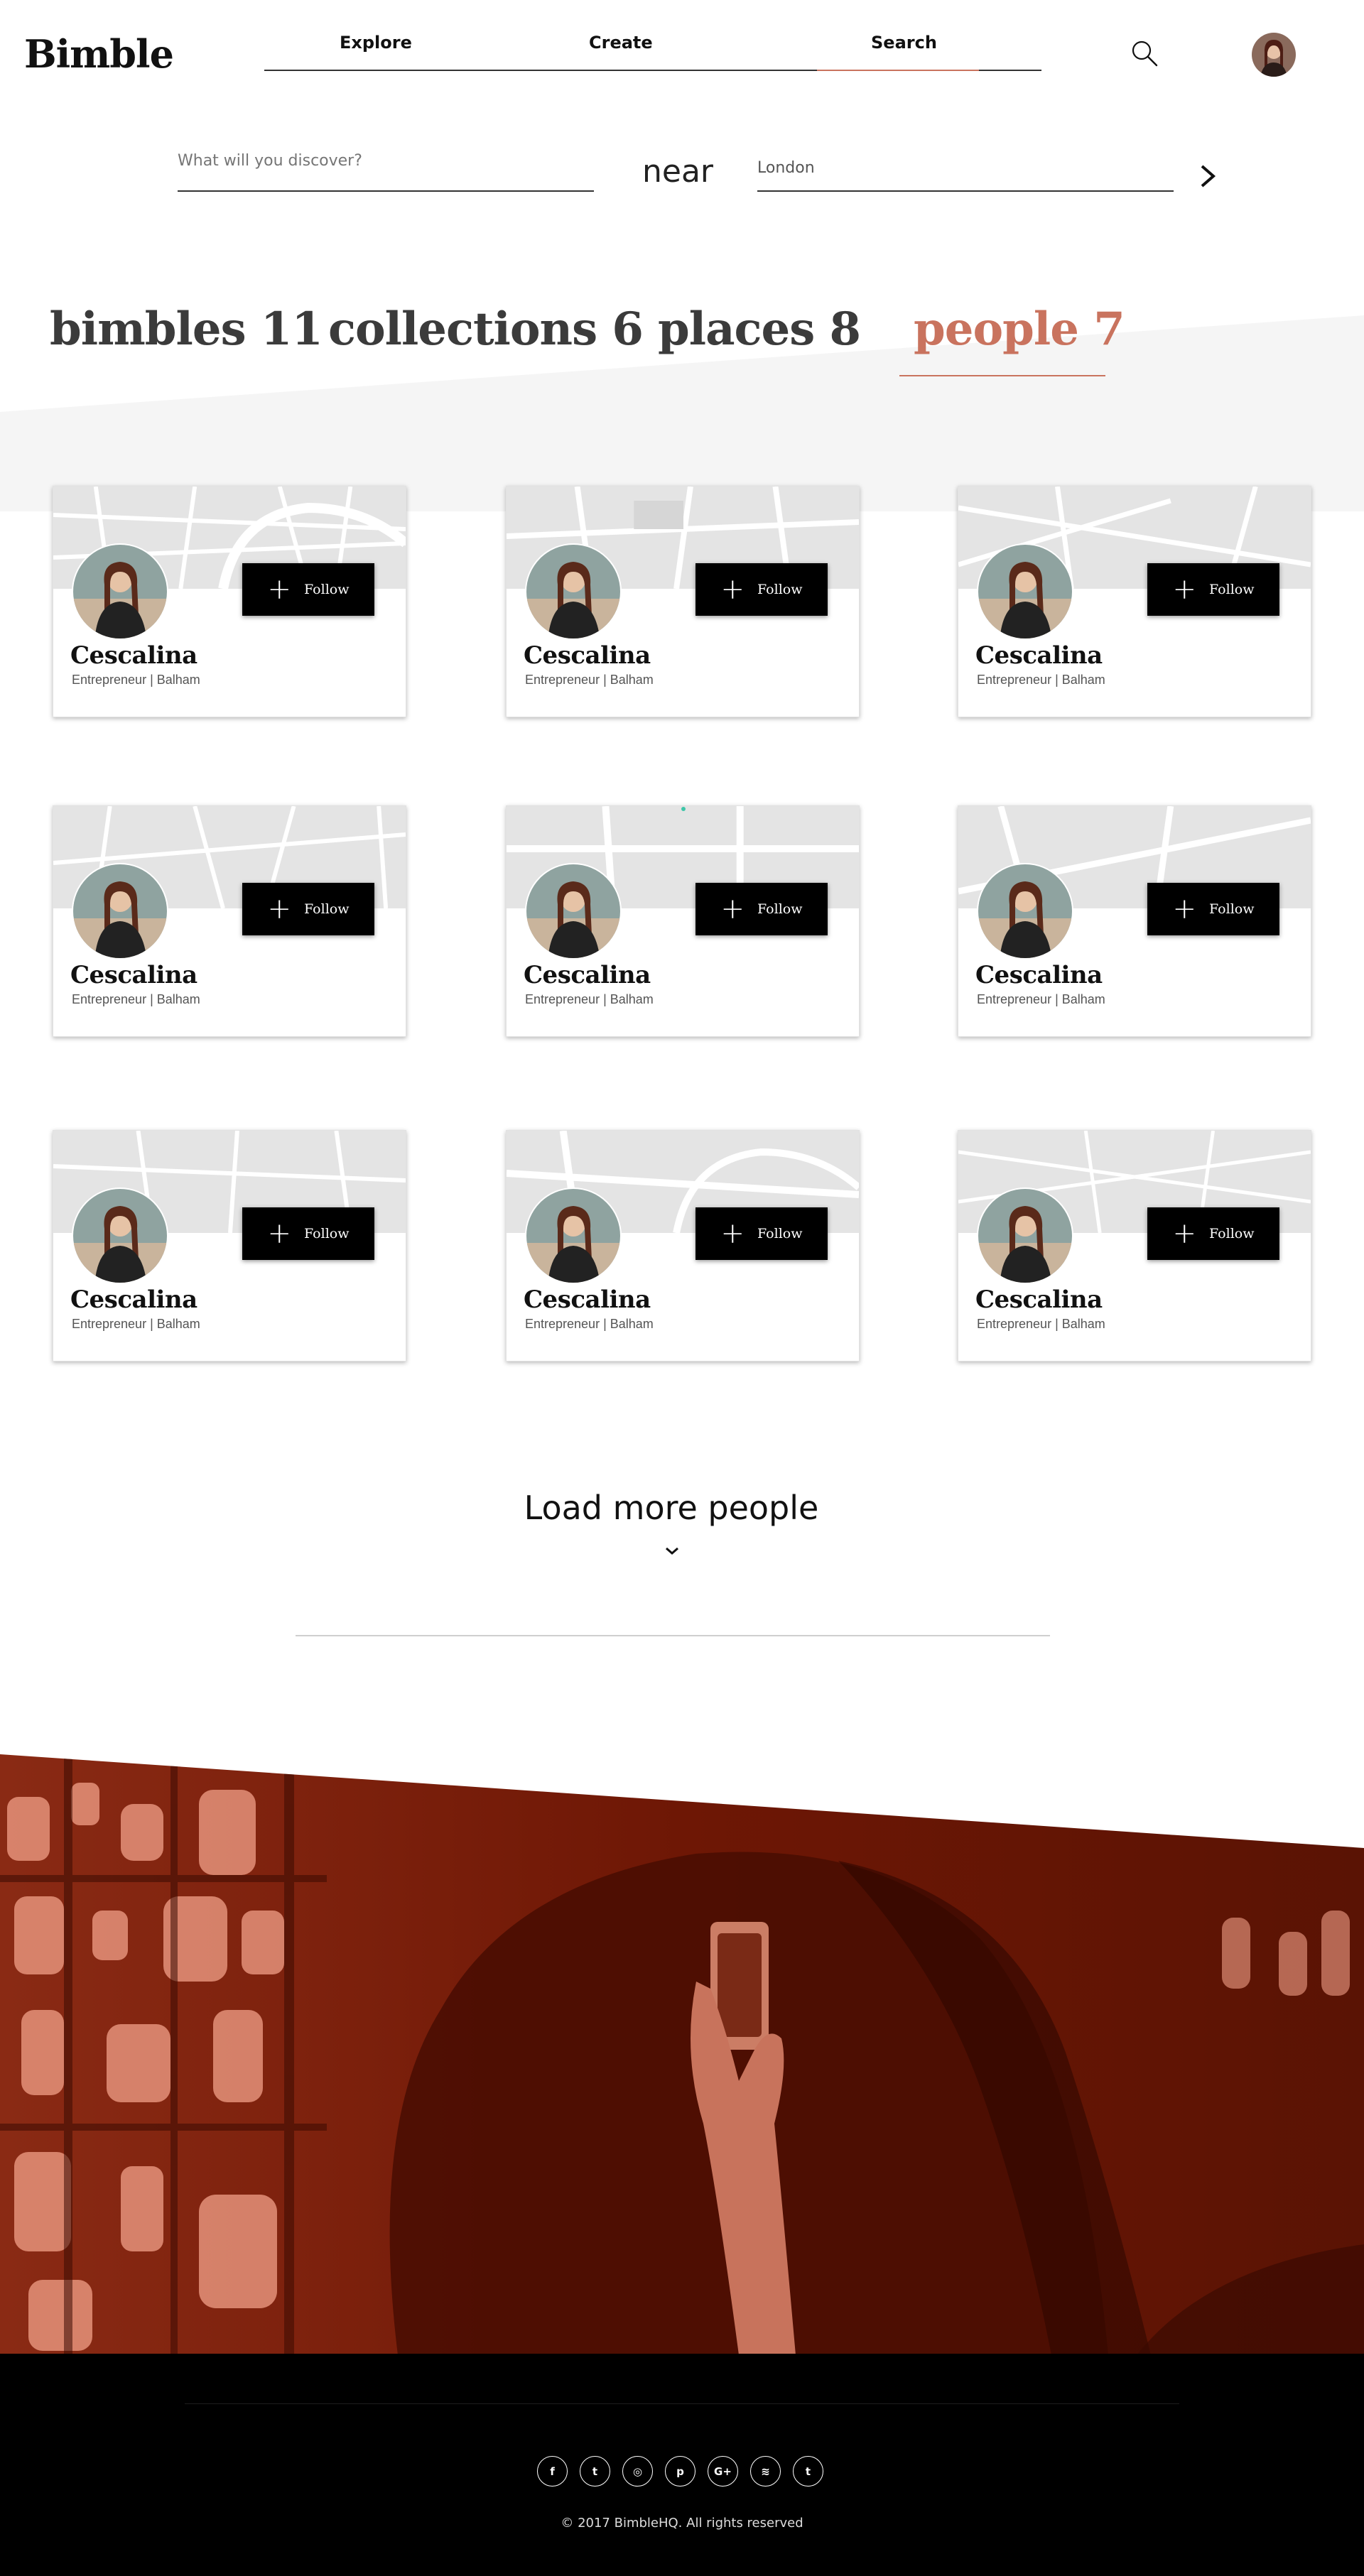  I want to click on location-input, so click(966, 168).